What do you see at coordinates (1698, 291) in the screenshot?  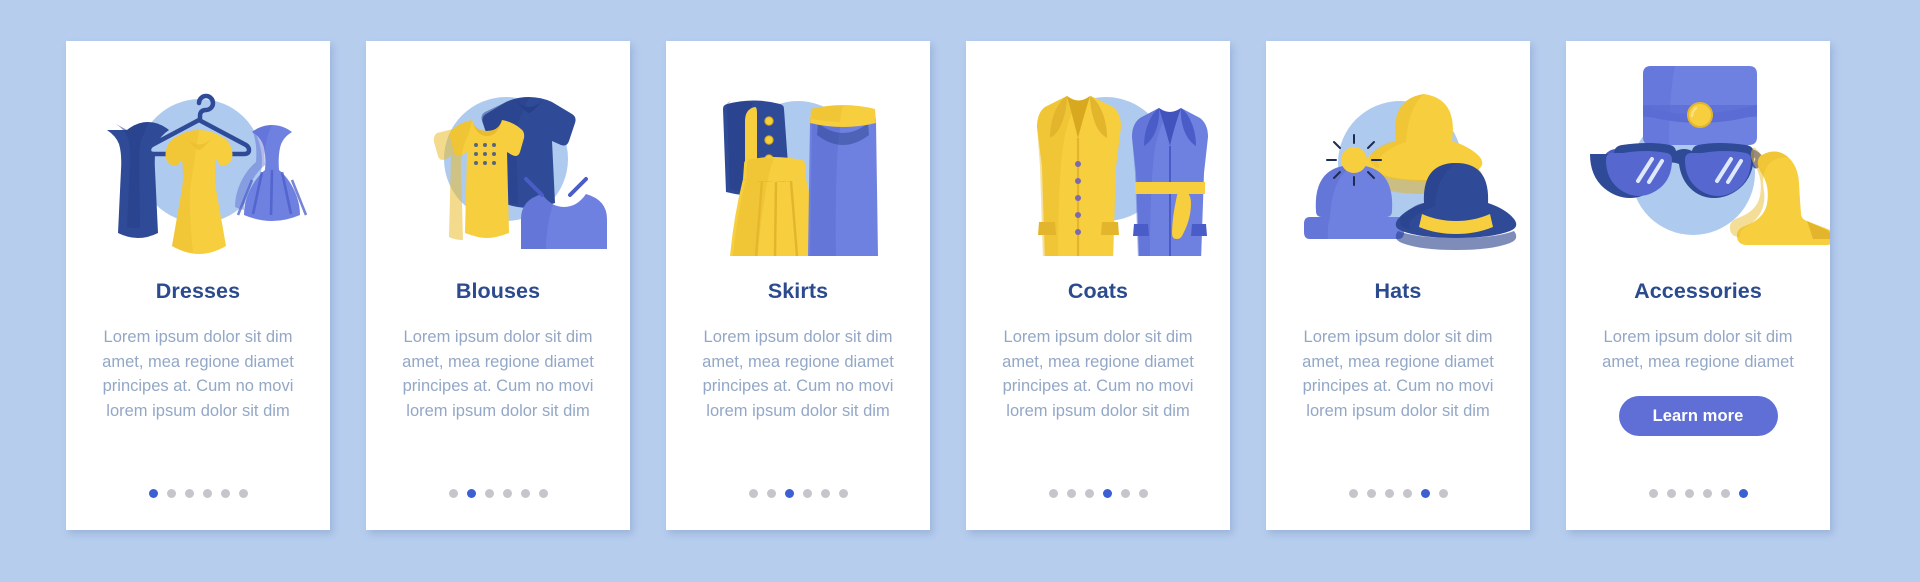 I see `card-title: Accessories` at bounding box center [1698, 291].